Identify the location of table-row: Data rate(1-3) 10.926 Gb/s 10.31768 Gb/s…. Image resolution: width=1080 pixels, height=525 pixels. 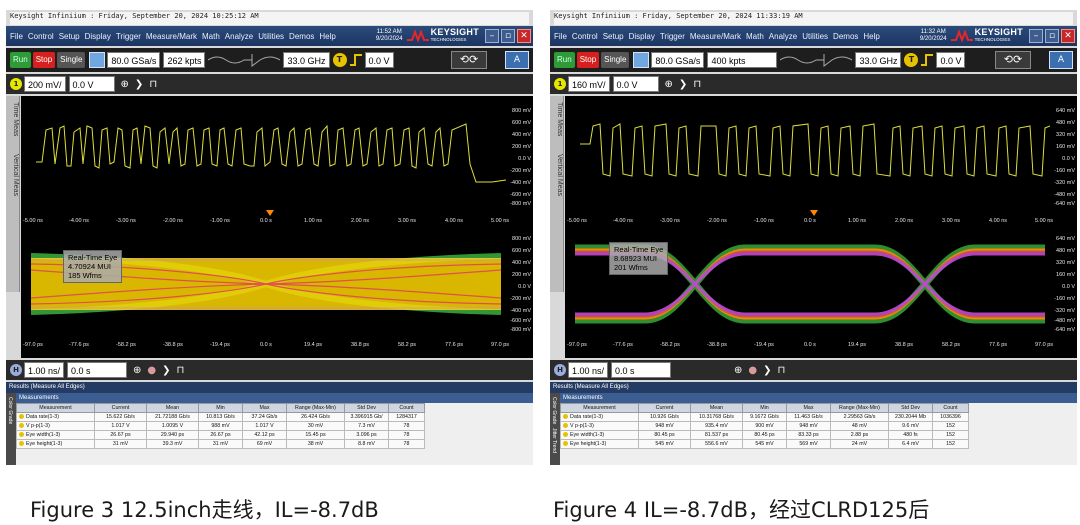
(764, 417).